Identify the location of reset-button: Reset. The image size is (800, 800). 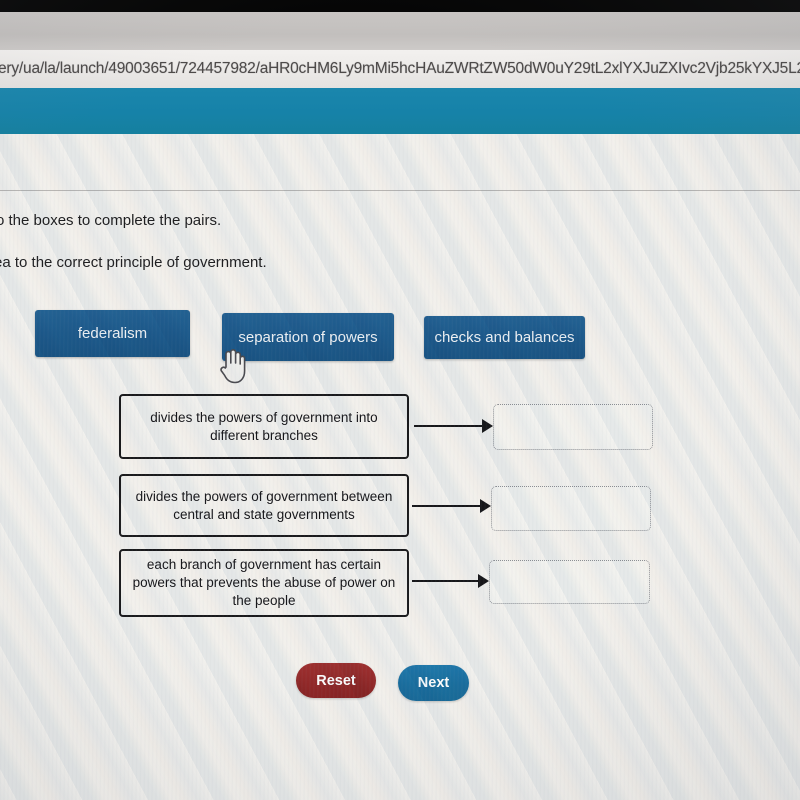
(336, 680).